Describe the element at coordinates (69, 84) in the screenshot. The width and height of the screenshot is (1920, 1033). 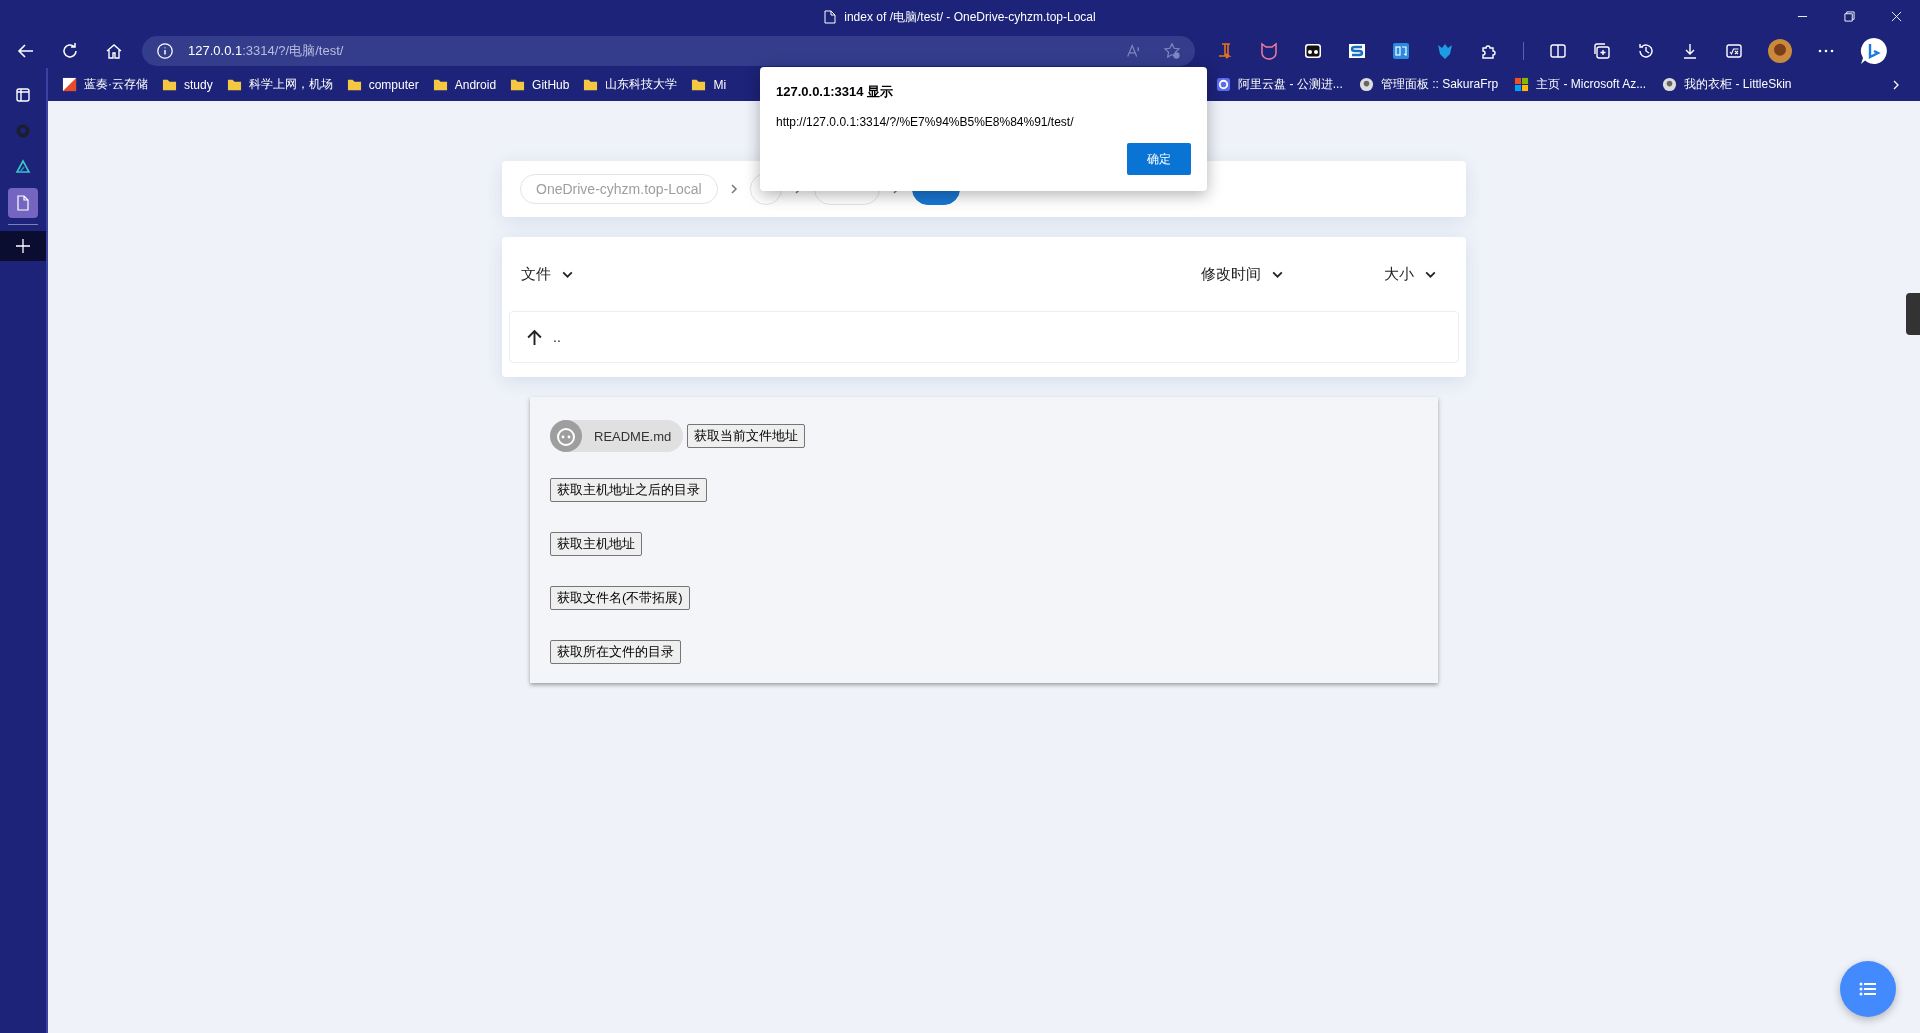
I see `logo-icon` at that location.